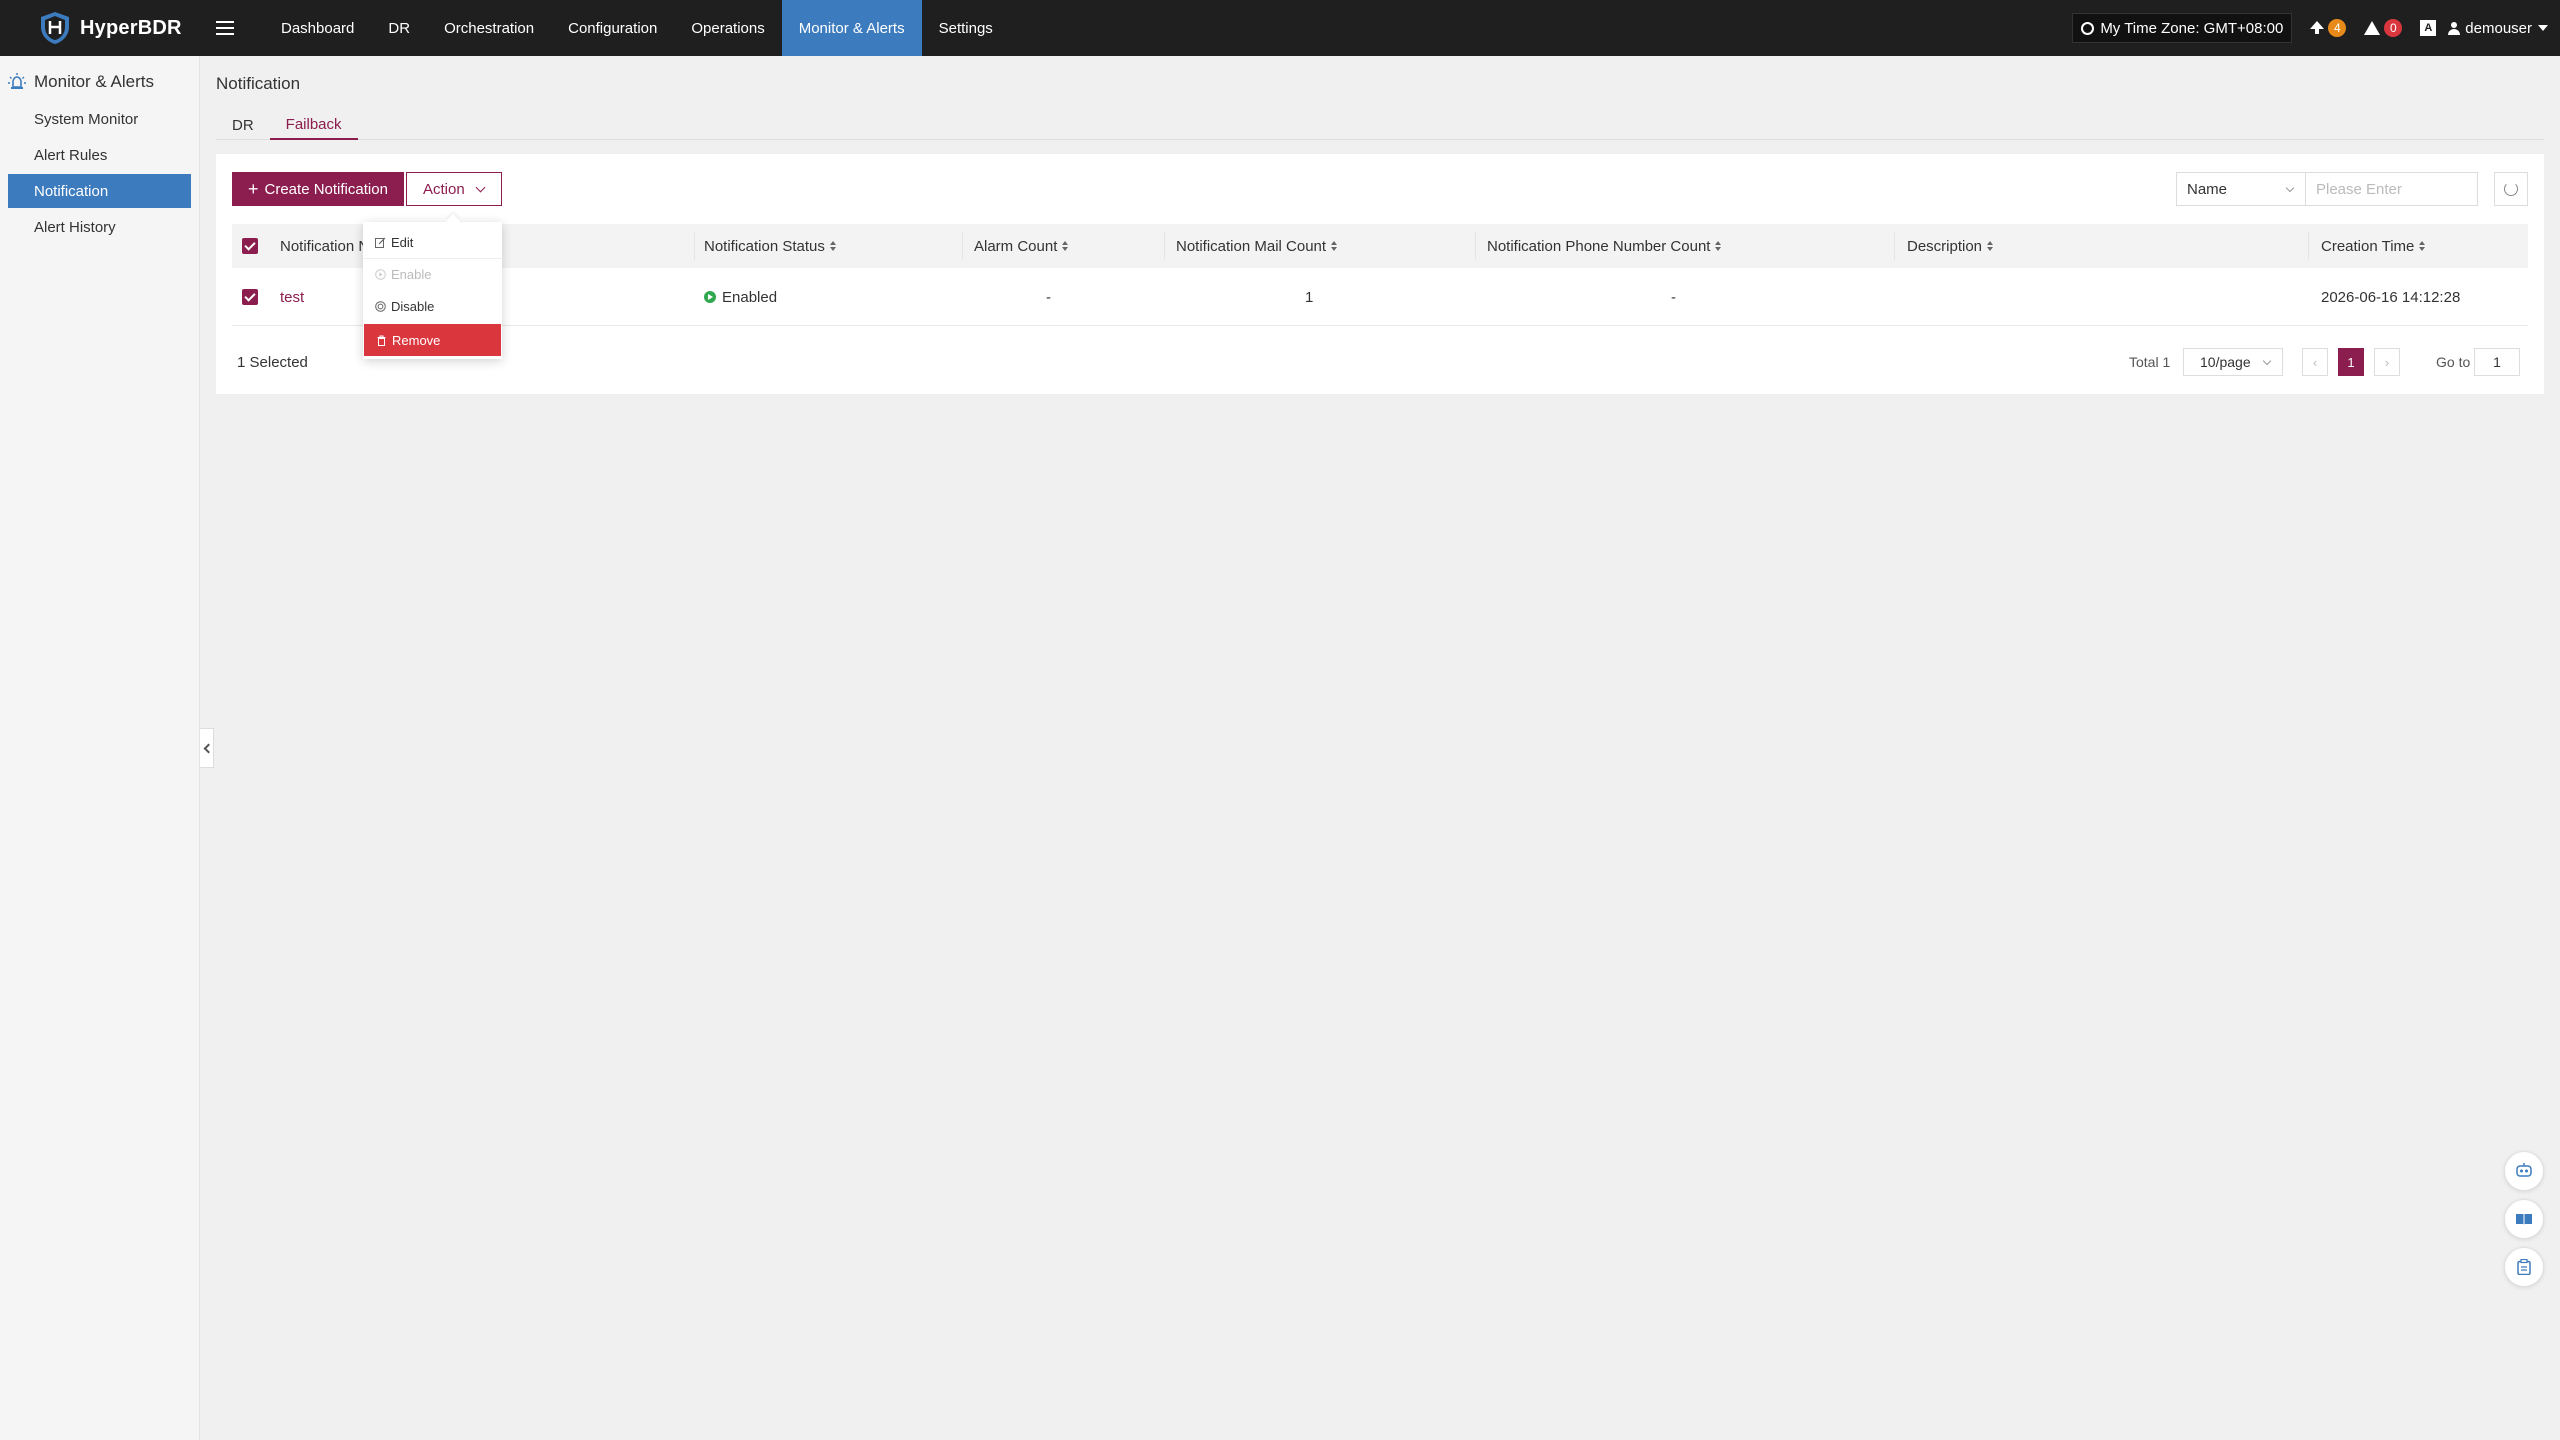 The width and height of the screenshot is (2560, 1440). I want to click on column-header-label: Notification Phone Number Count, so click(1599, 246).